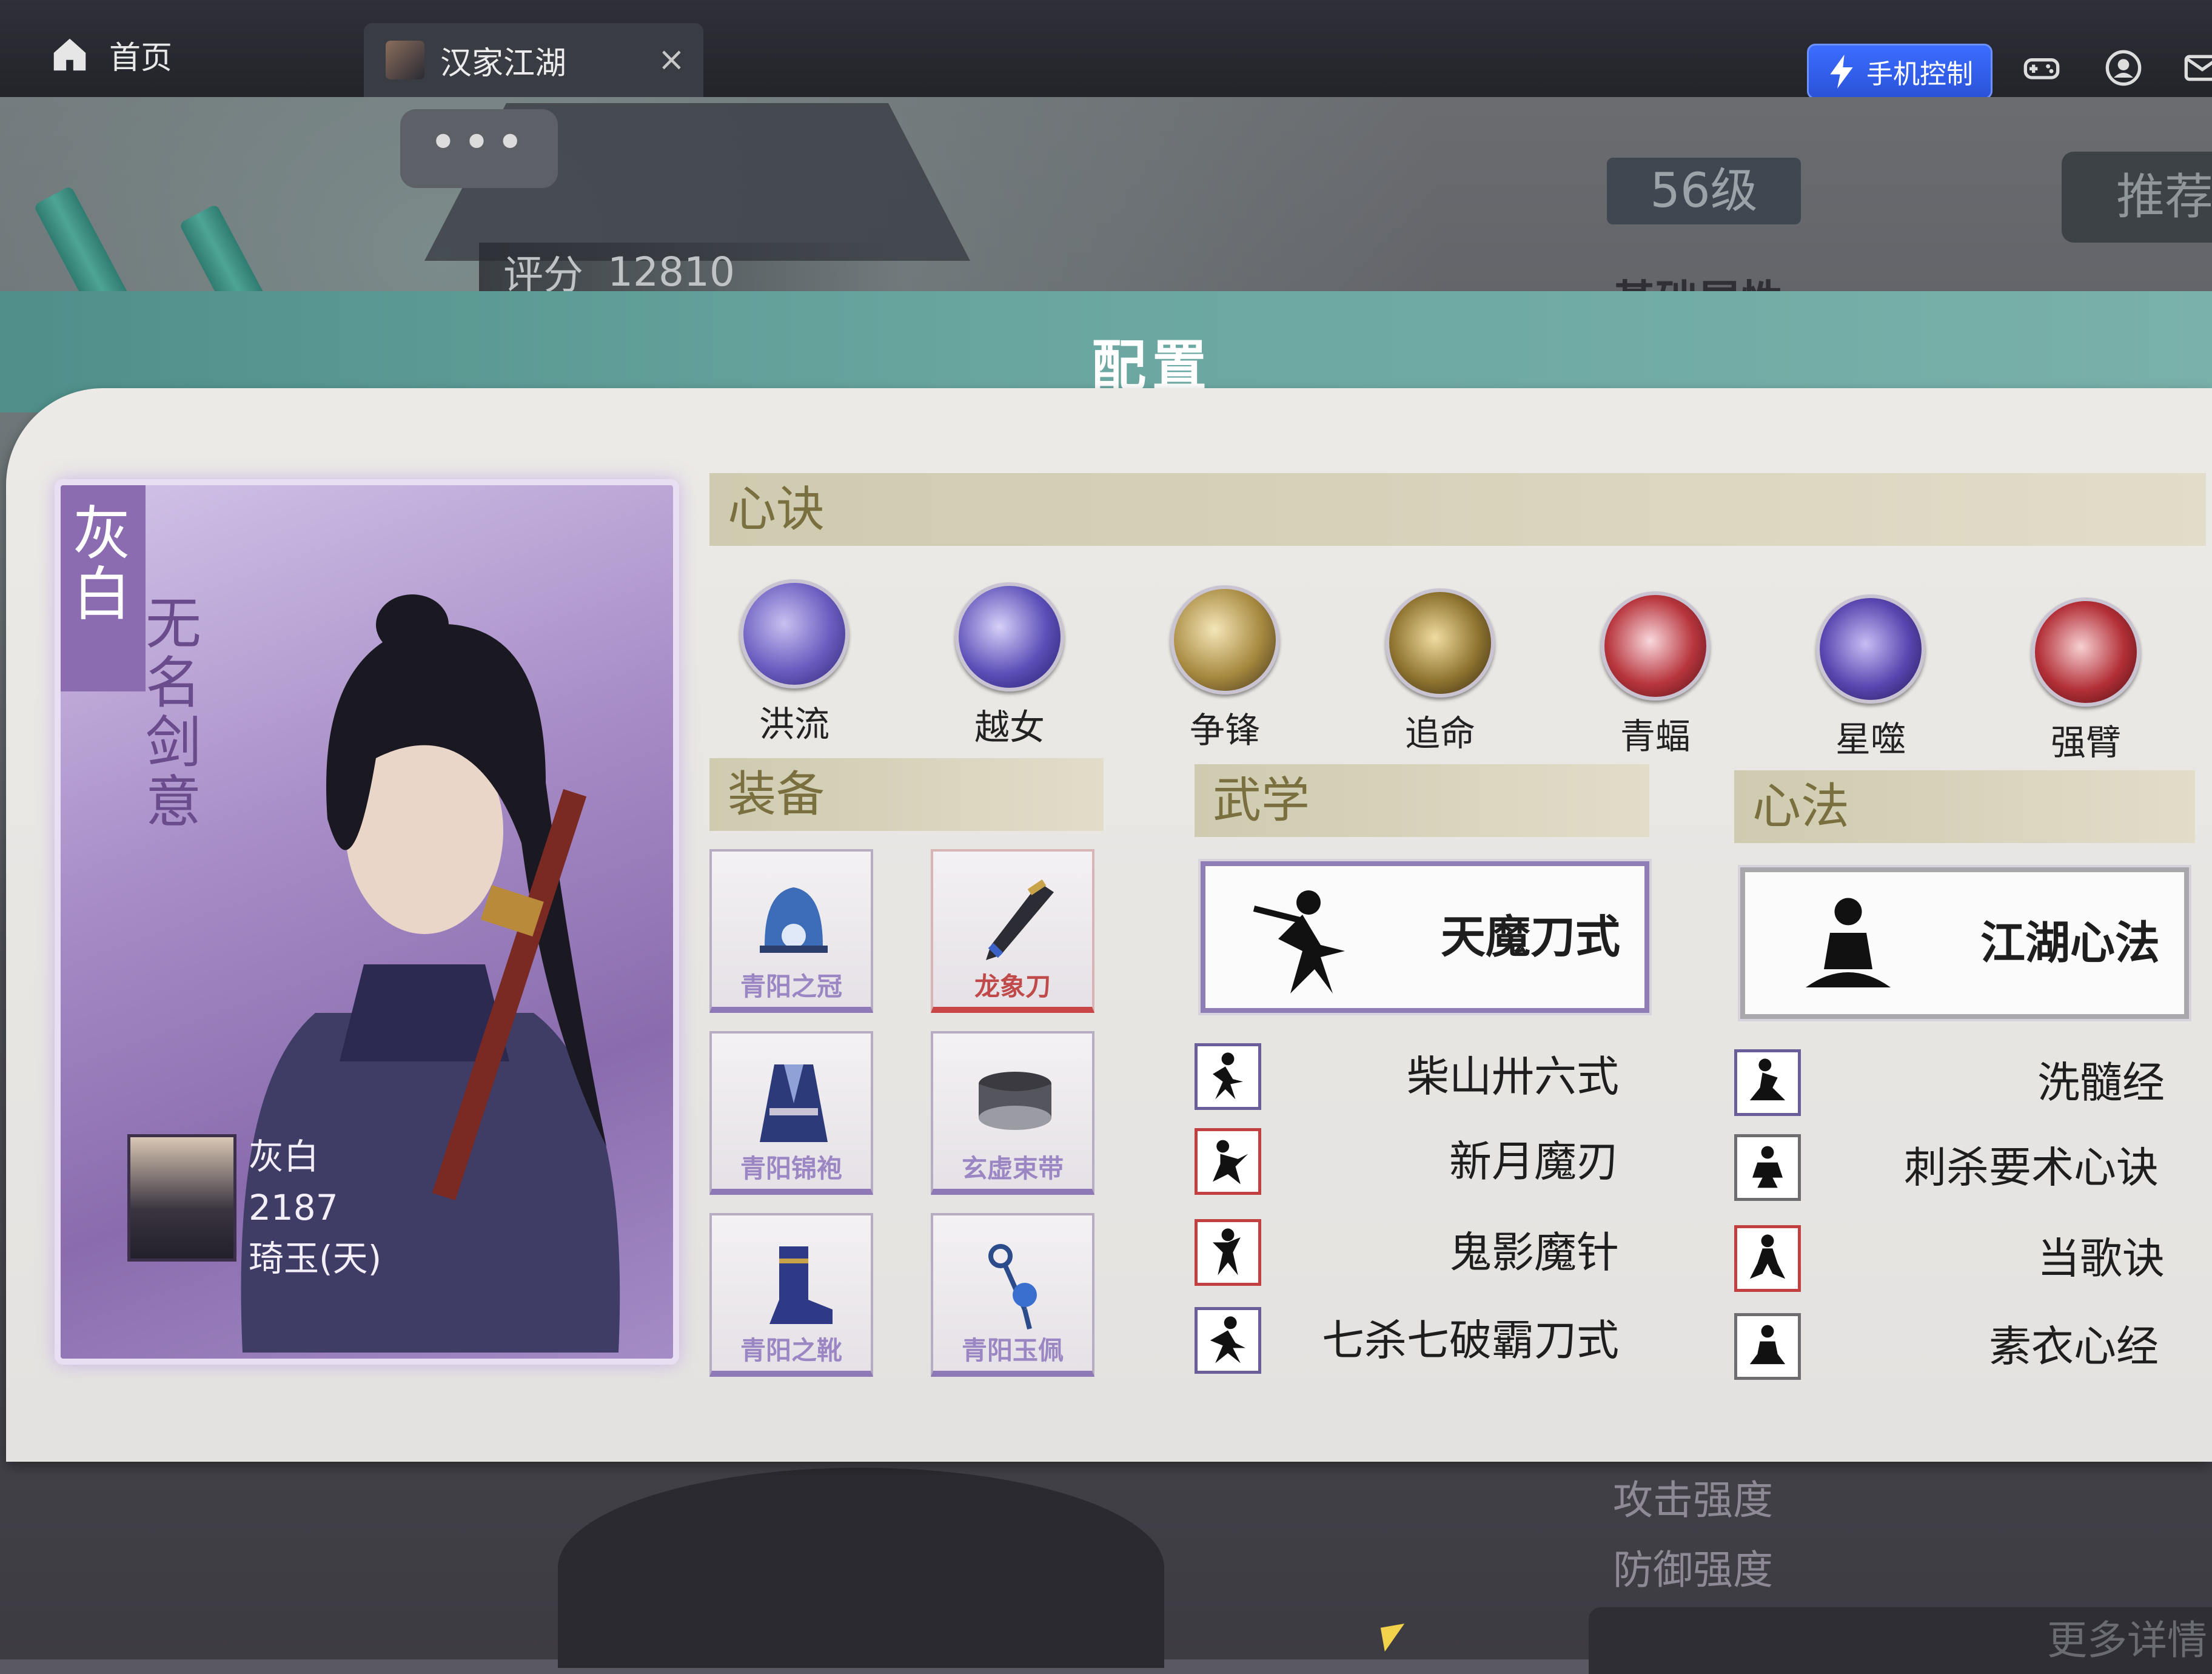 The height and width of the screenshot is (1674, 2212). I want to click on heart-method-label: 刺杀要术心诀, so click(2031, 1167).